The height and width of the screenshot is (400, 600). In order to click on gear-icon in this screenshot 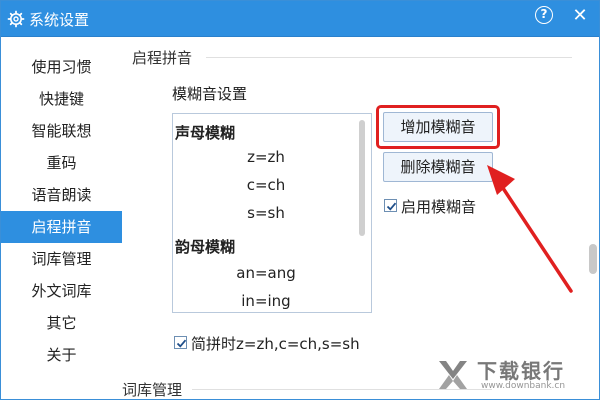, I will do `click(16, 19)`.